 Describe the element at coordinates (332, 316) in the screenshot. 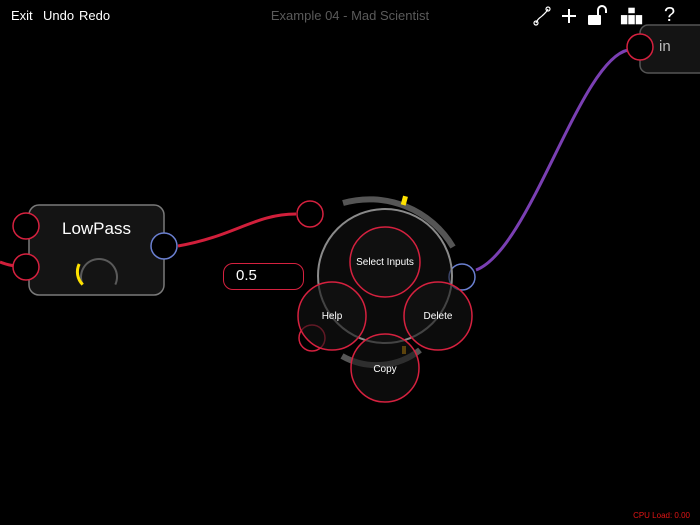

I see `help-menu-button` at that location.